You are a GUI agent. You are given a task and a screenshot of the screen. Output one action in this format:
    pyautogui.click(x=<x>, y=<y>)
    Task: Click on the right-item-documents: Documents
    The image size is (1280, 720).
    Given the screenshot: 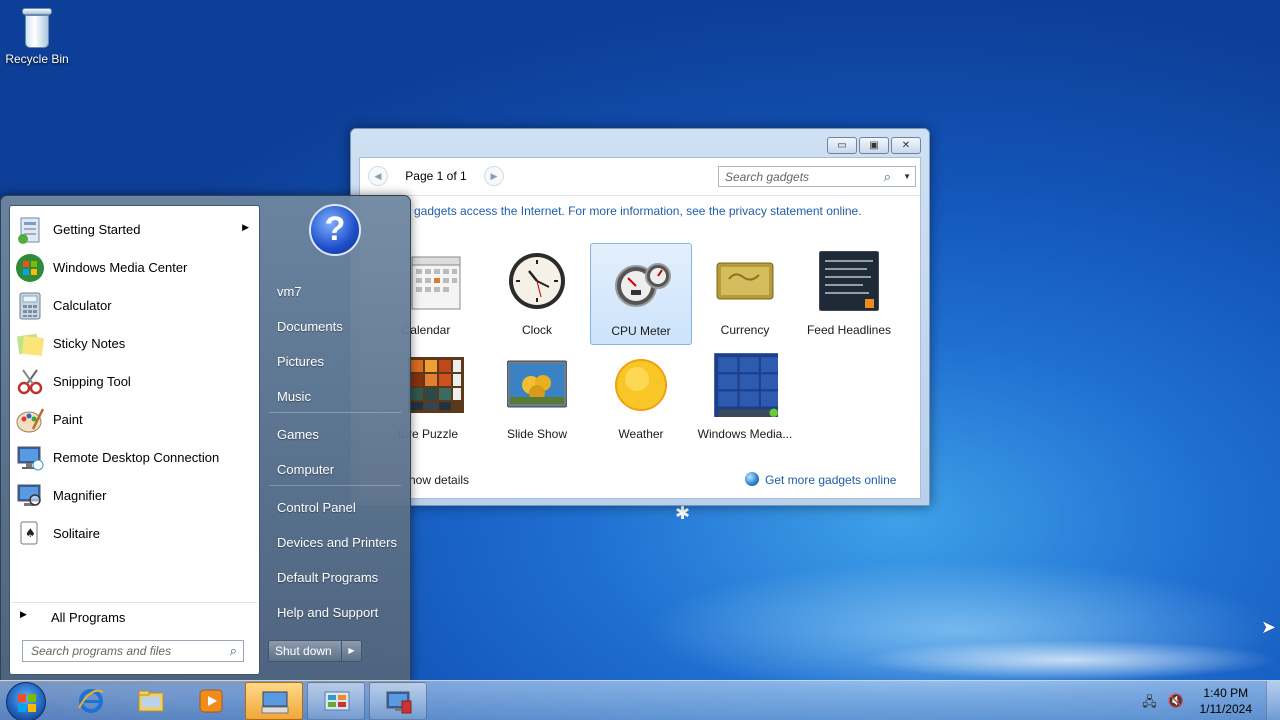 What is the action you would take?
    pyautogui.click(x=336, y=327)
    